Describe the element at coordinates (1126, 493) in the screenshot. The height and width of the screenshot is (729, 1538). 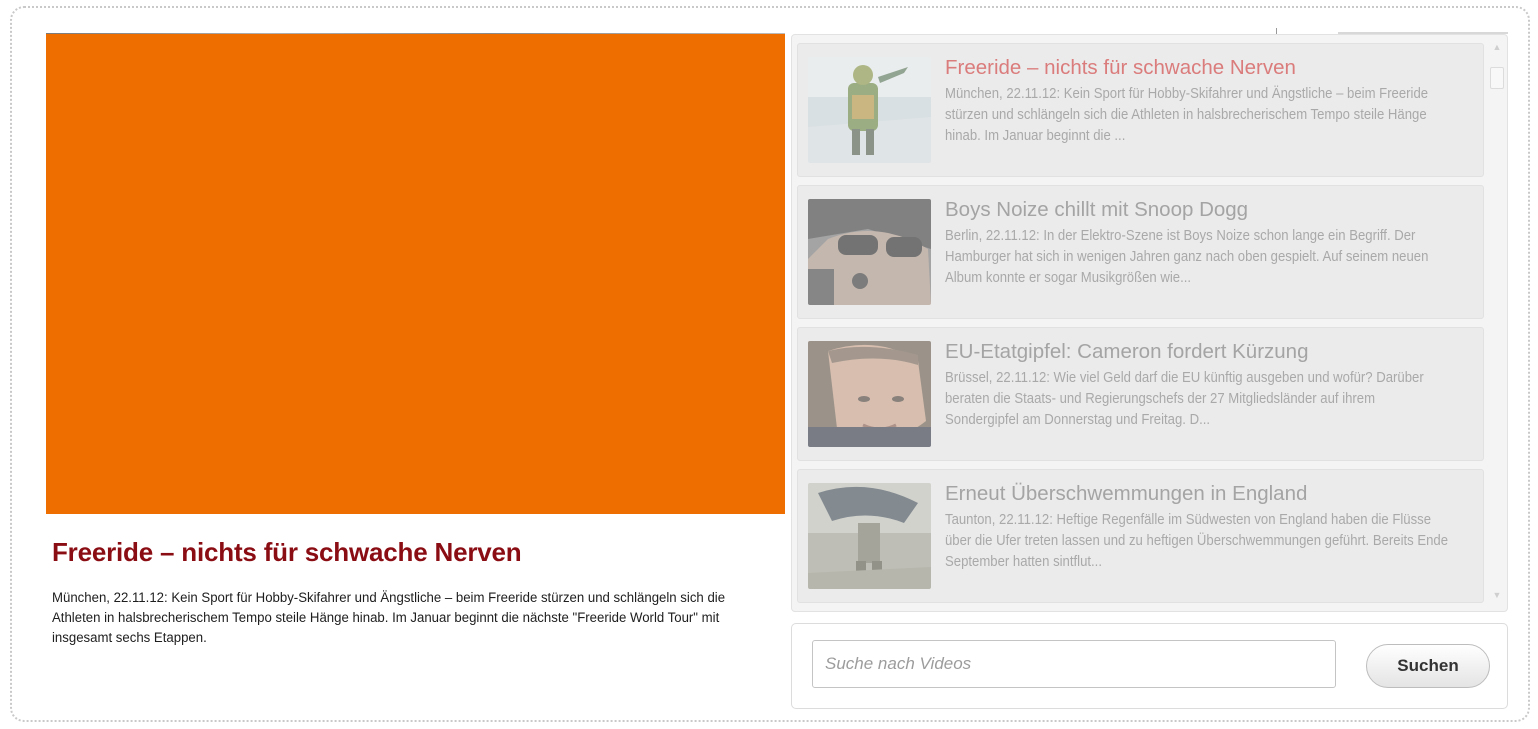
I see `item-title: Erneut Überschwemmungen in England` at that location.